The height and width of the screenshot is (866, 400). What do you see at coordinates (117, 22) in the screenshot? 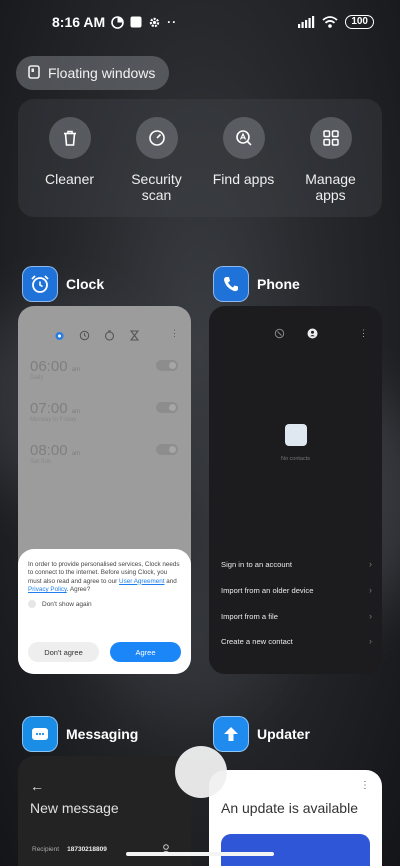
I see `data-saver-icon` at bounding box center [117, 22].